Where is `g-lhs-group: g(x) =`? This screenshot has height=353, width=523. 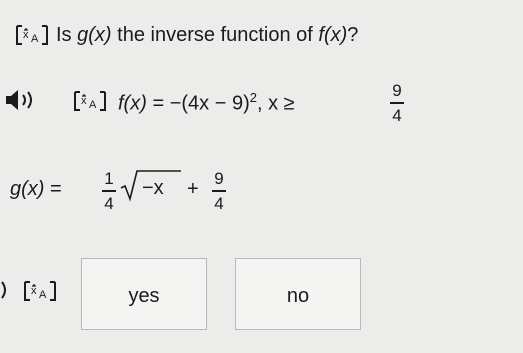 g-lhs-group: g(x) = is located at coordinates (36, 189).